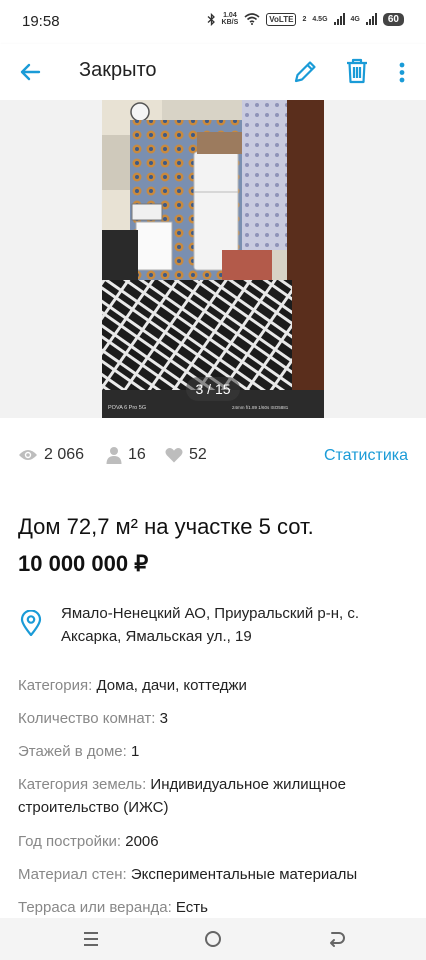  Describe the element at coordinates (88, 841) in the screenshot. I see `param-build-year: Год постройки: 2006` at that location.